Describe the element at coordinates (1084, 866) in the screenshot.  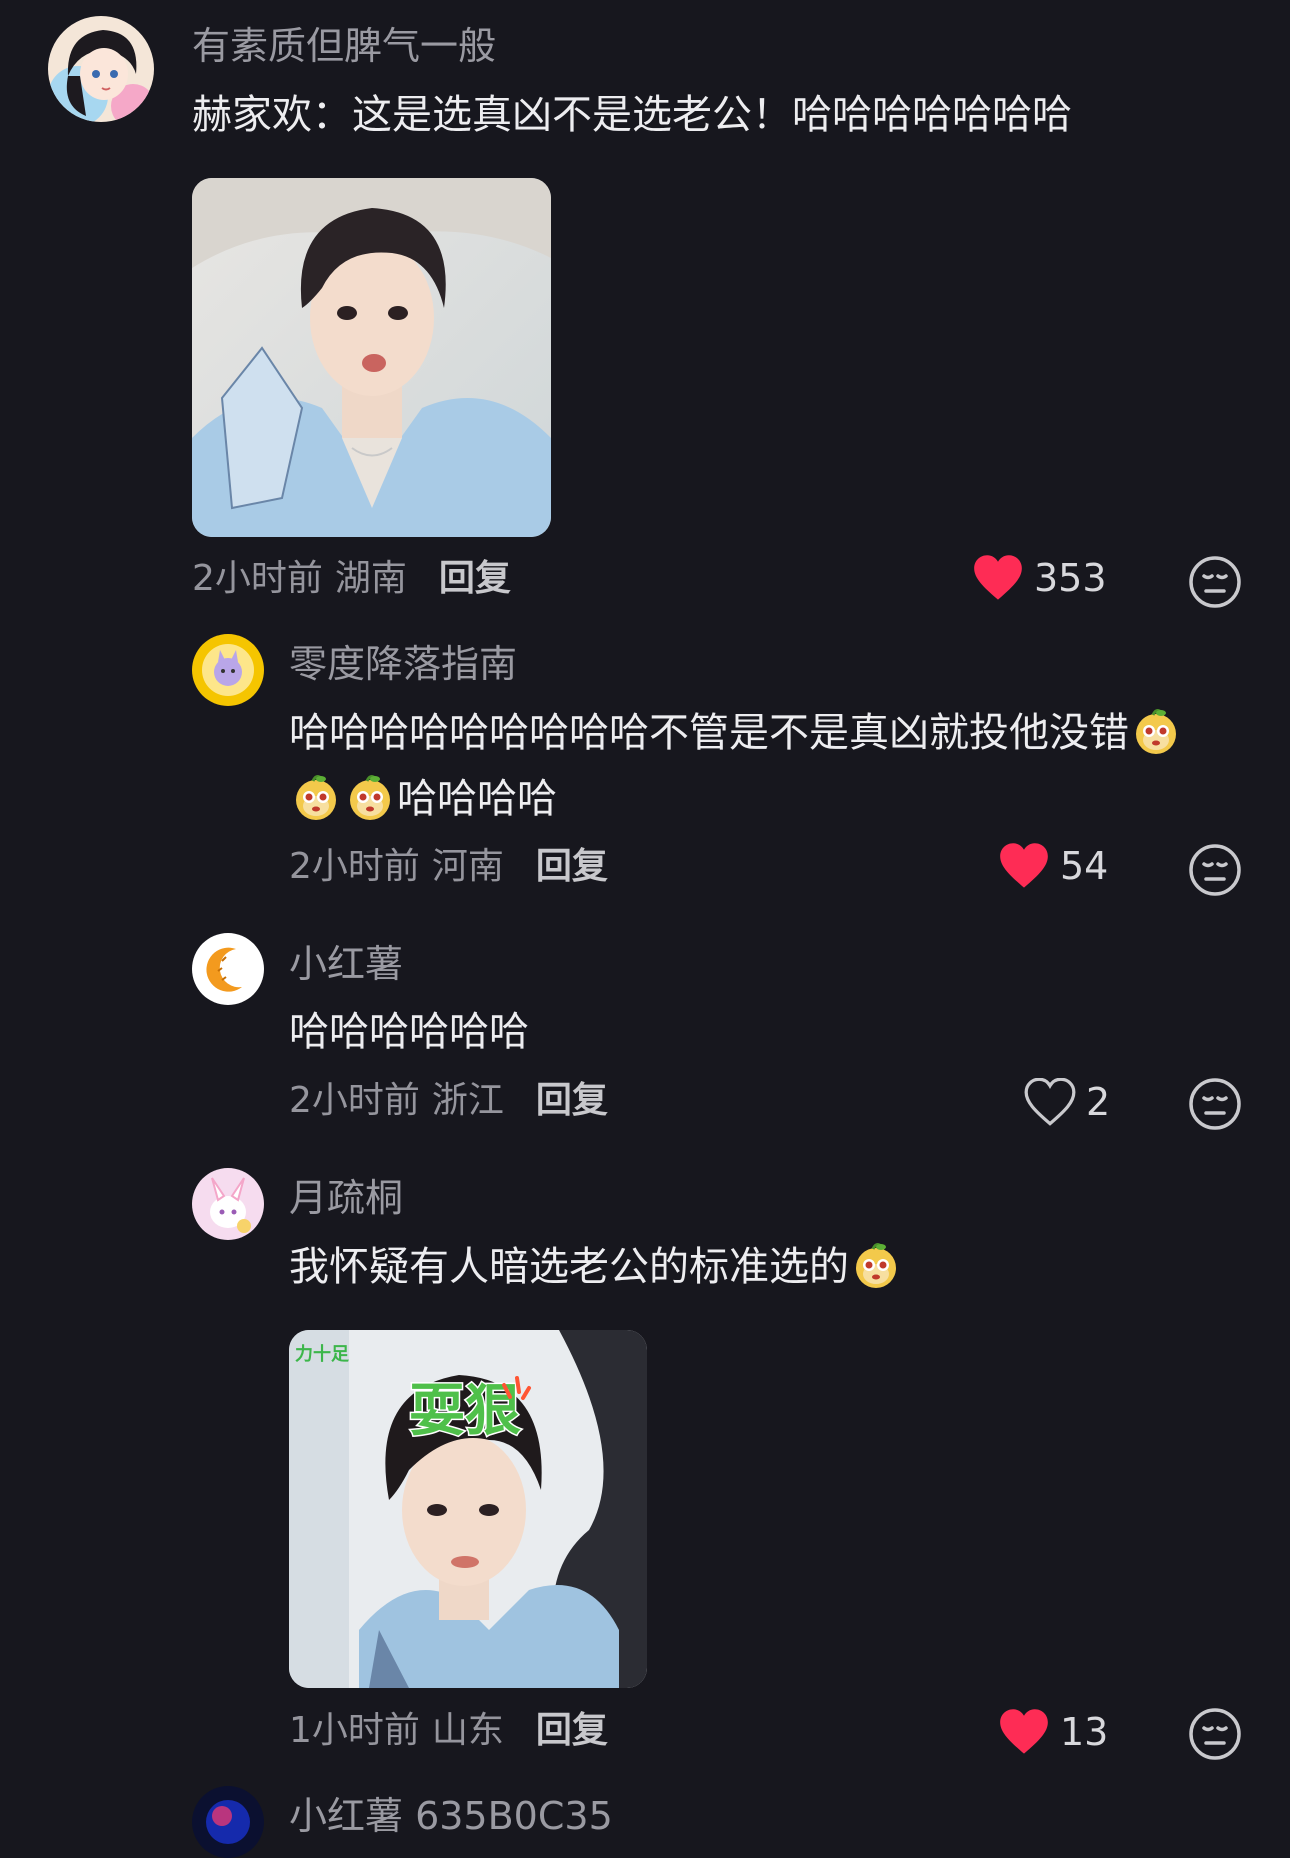
I see `like-count: 54` at that location.